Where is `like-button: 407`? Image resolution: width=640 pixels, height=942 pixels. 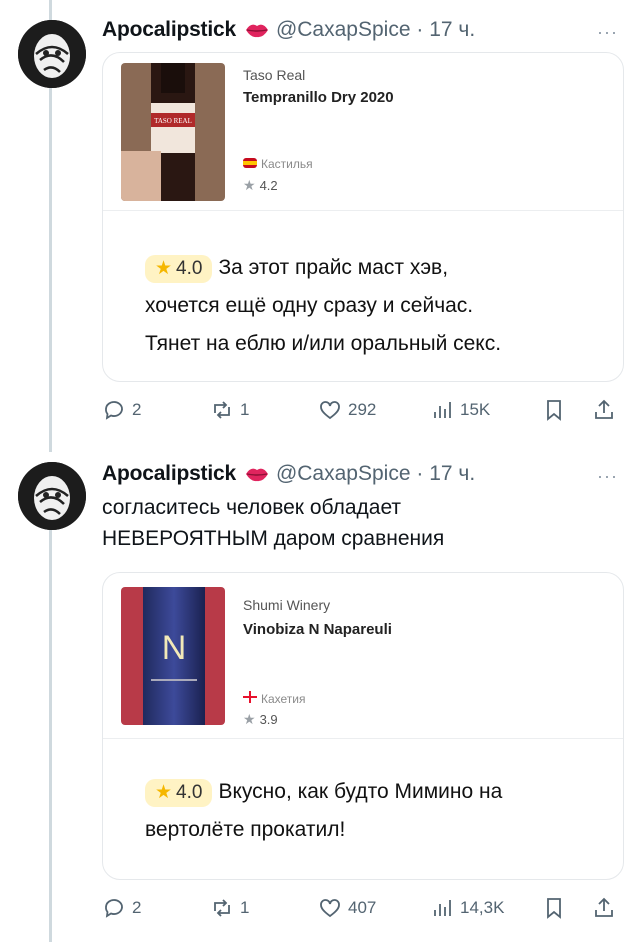
like-button: 407 is located at coordinates (374, 908).